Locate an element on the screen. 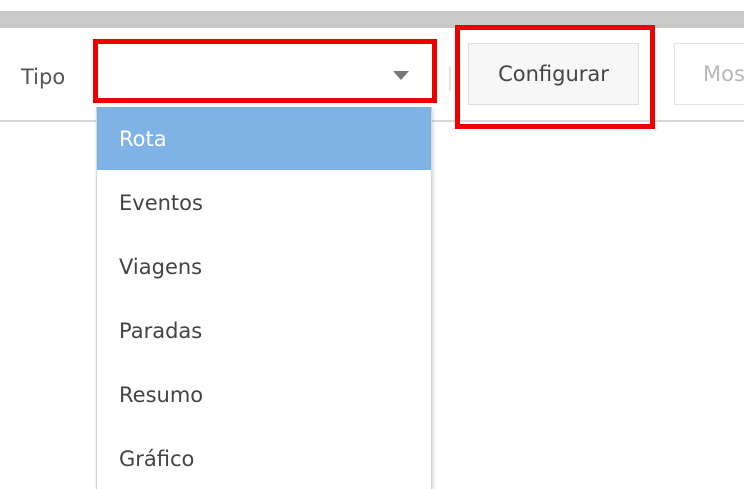 Image resolution: width=744 pixels, height=489 pixels. dropdown-item-viagens: Viagens is located at coordinates (264, 266).